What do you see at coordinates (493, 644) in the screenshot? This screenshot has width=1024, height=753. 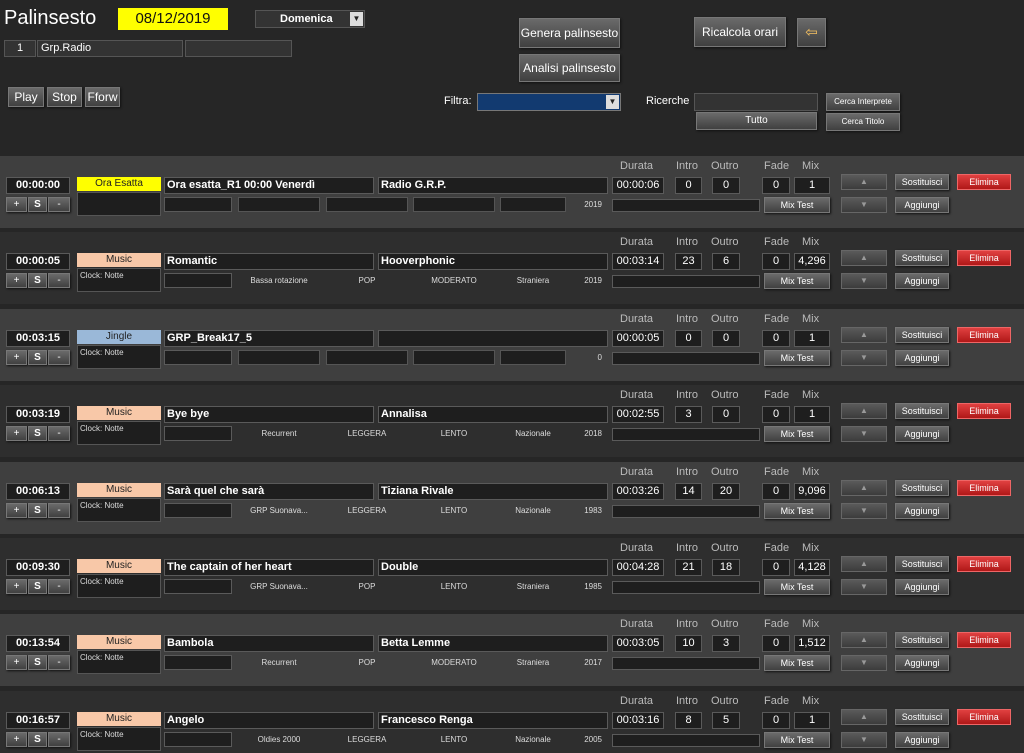 I see `artist-field: Betta Lemme` at bounding box center [493, 644].